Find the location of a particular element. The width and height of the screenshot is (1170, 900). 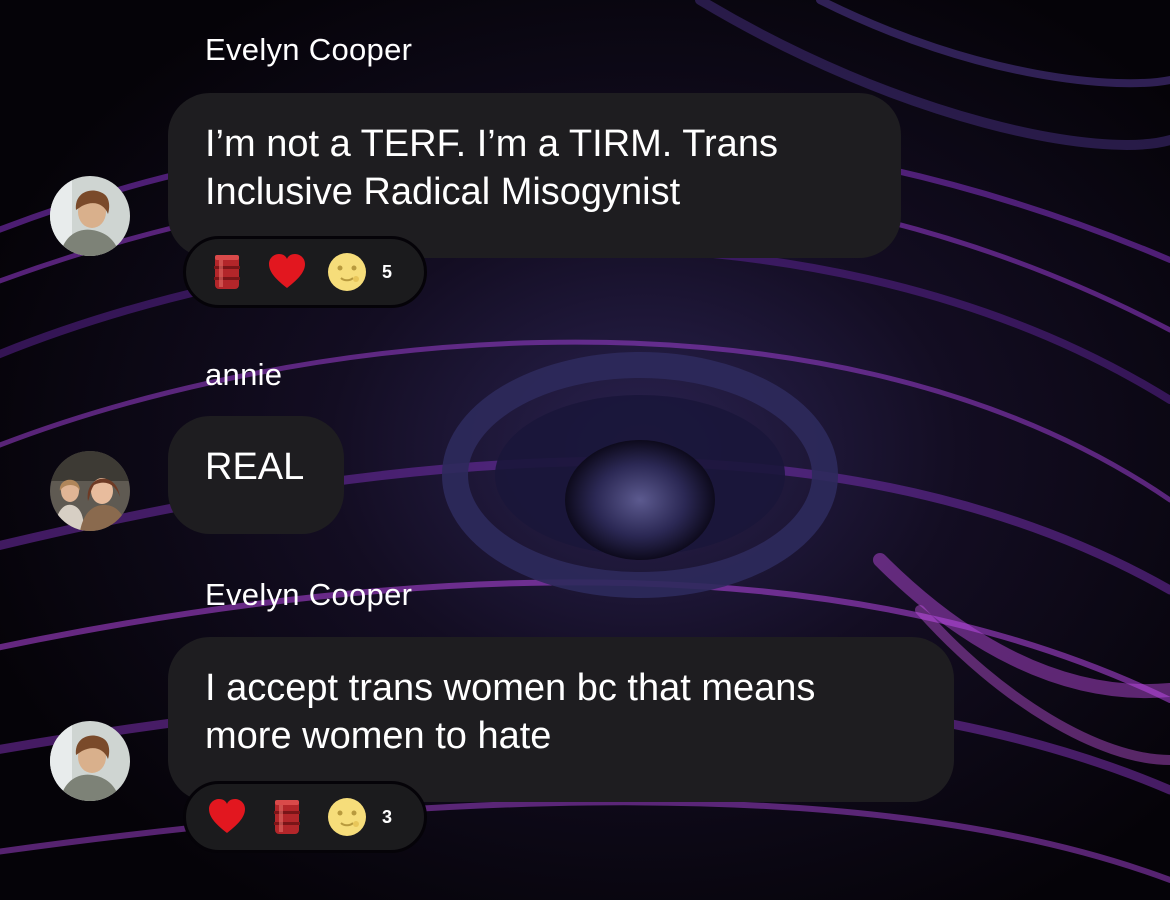

message-bubble: REAL is located at coordinates (256, 475).